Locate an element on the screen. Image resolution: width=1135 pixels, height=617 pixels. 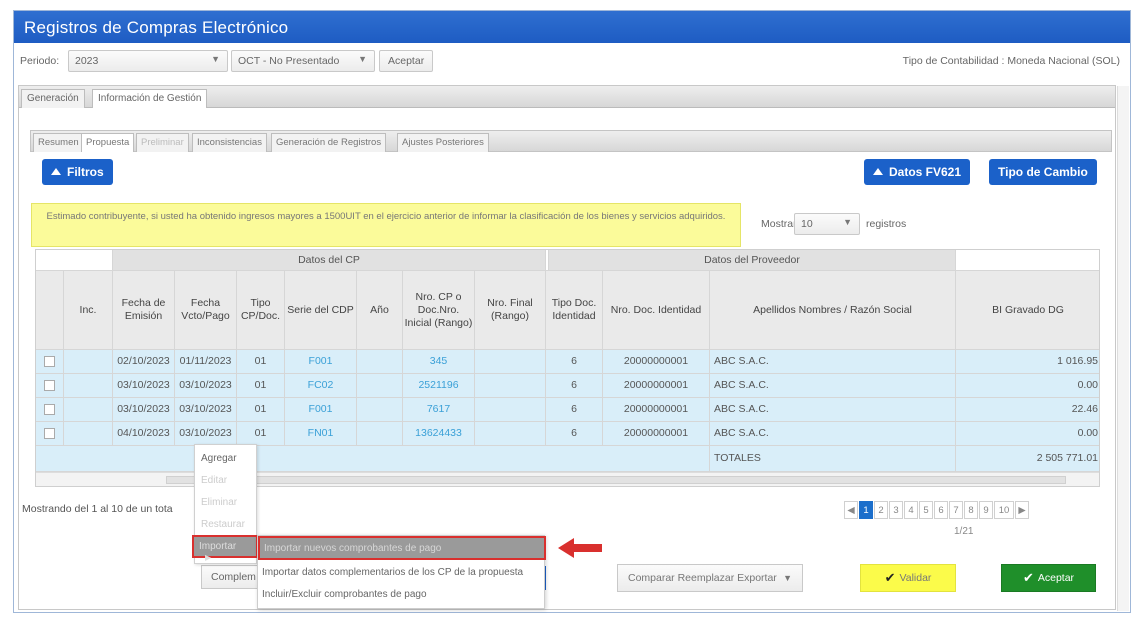
header-select is located at coordinates (50, 310).